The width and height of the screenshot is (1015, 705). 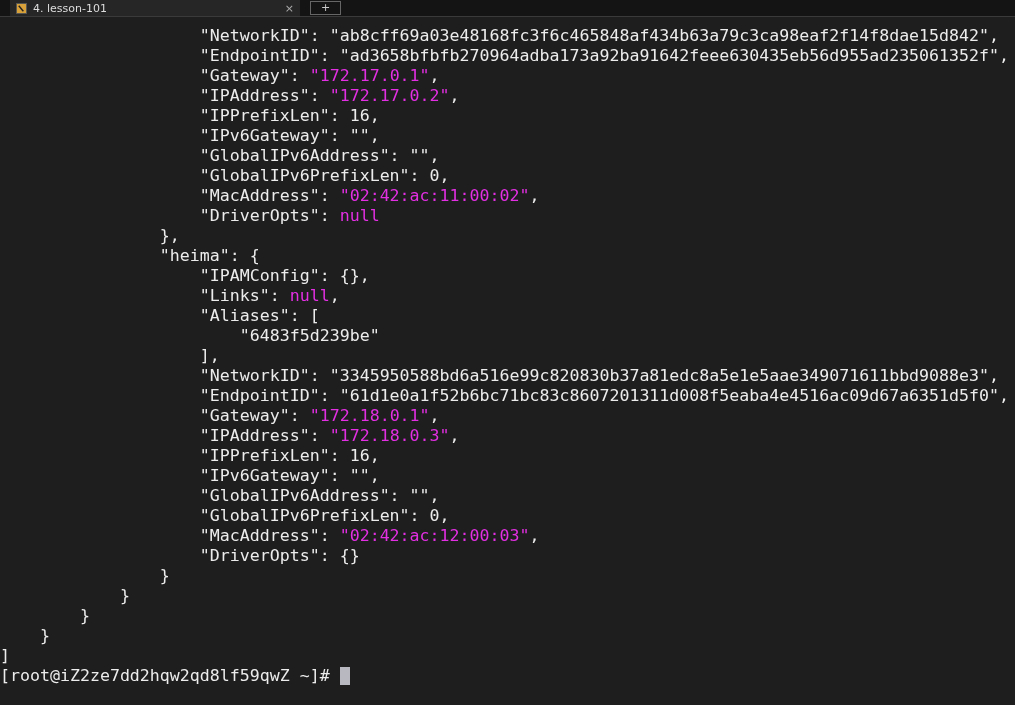 I want to click on output-line: "6483f5d239be", so click(x=309, y=336).